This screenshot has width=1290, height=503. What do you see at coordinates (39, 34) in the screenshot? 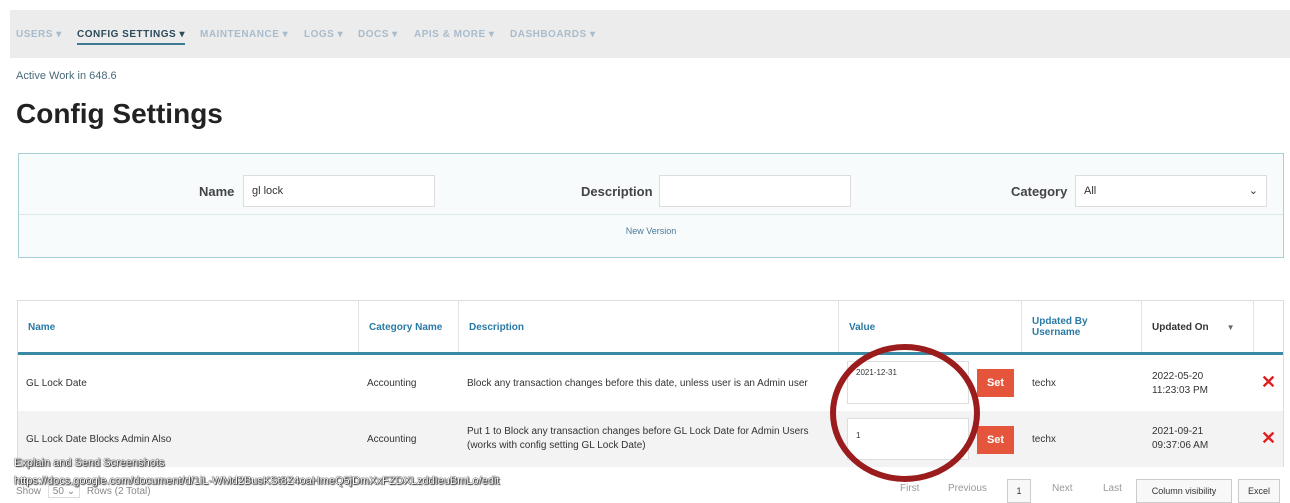
I see `nav-users: USERS ▾` at bounding box center [39, 34].